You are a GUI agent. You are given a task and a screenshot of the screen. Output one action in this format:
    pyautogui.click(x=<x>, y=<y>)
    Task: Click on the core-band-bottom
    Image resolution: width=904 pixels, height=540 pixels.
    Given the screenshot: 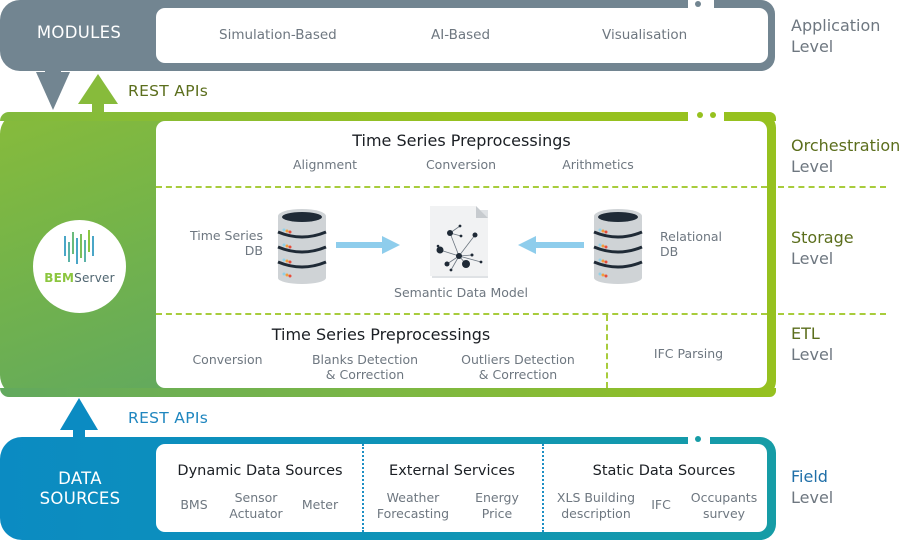 What is the action you would take?
    pyautogui.click(x=388, y=392)
    